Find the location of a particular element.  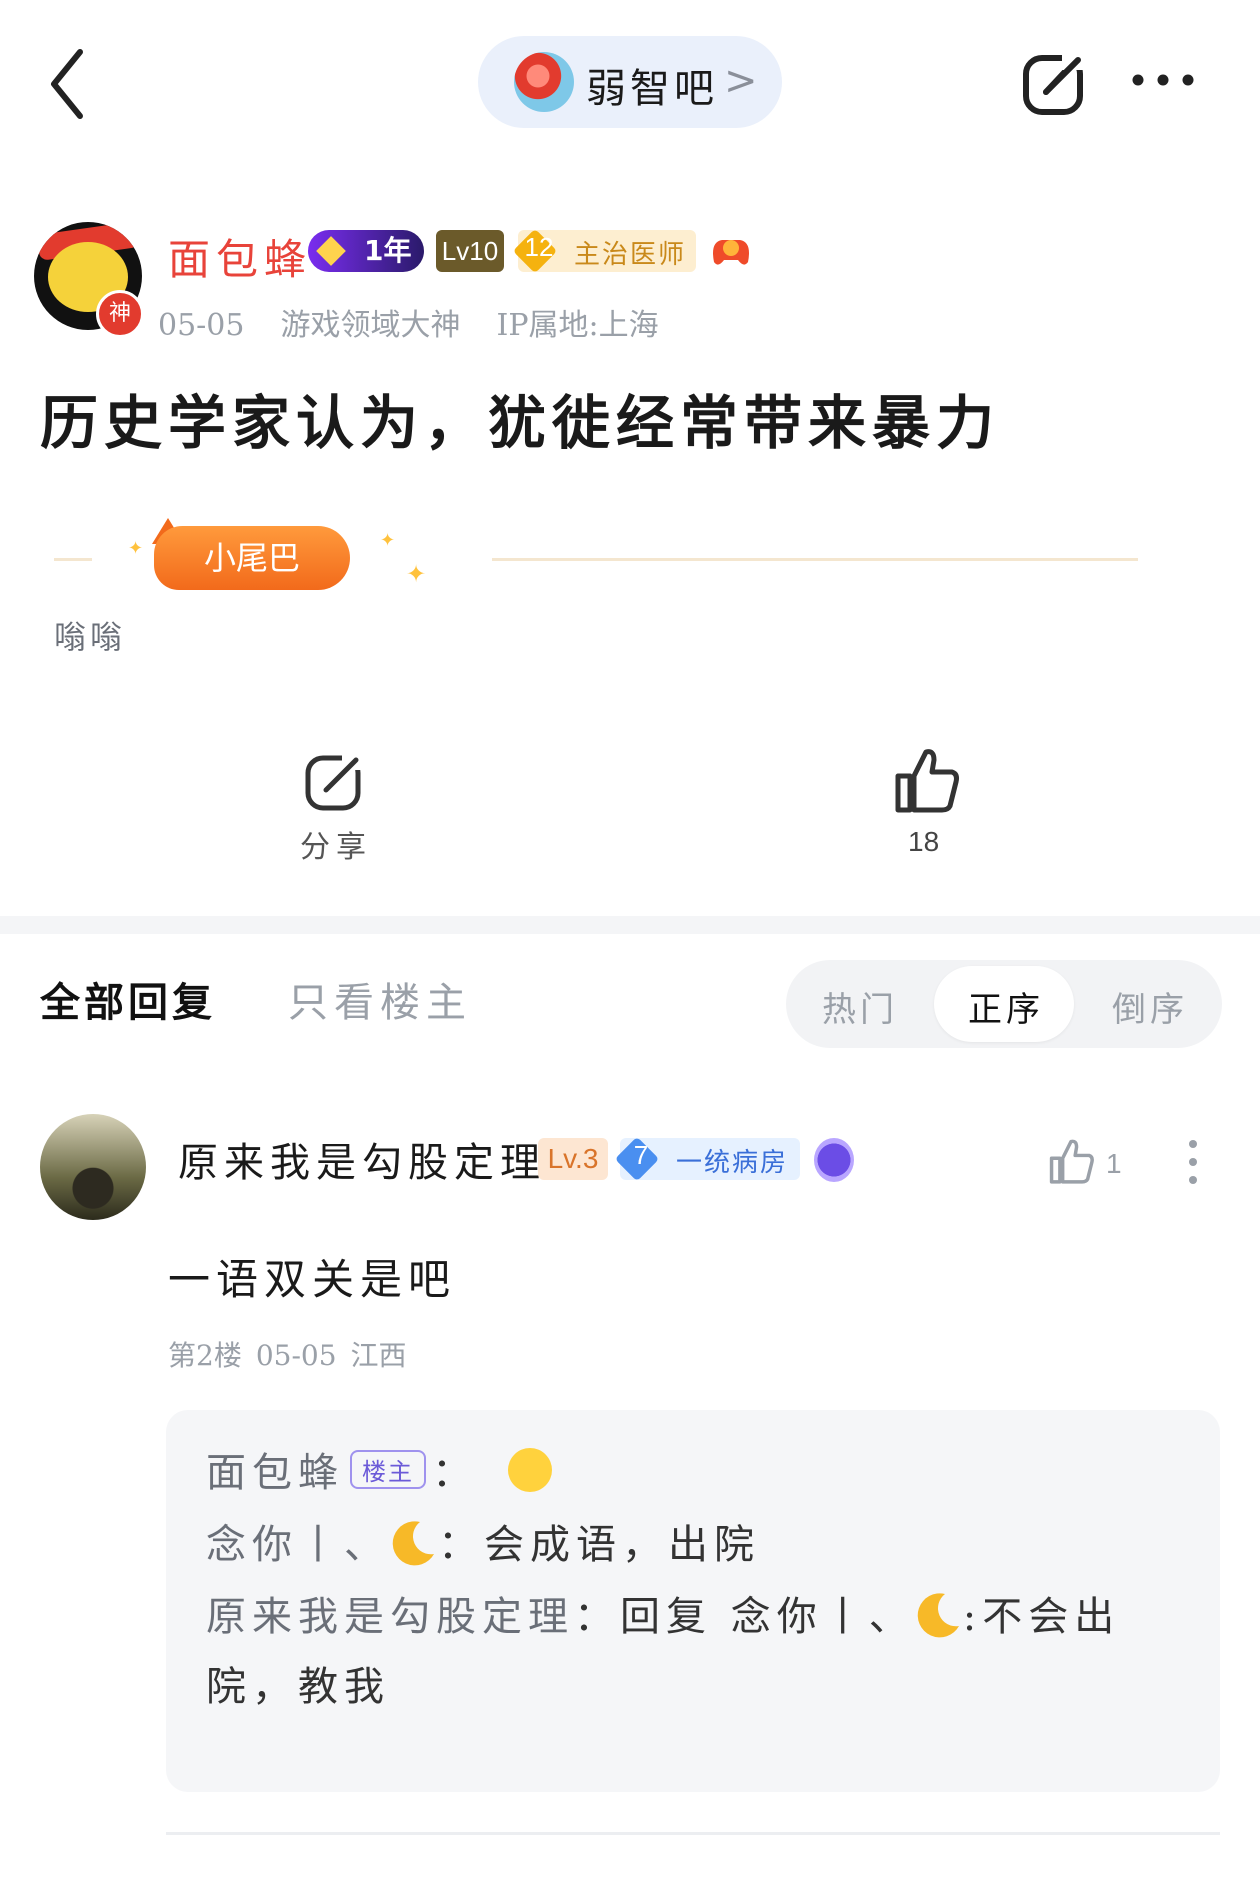

owner-tag: 楼主 is located at coordinates (388, 1469).